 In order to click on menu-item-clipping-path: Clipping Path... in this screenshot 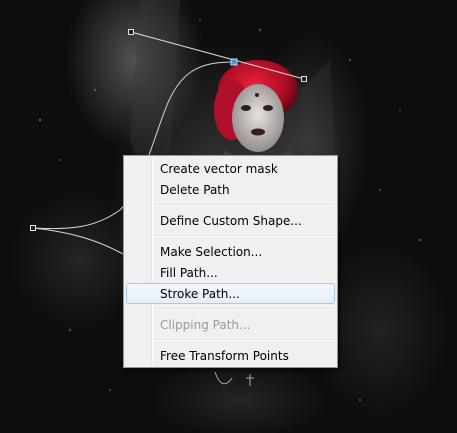, I will do `click(230, 324)`.